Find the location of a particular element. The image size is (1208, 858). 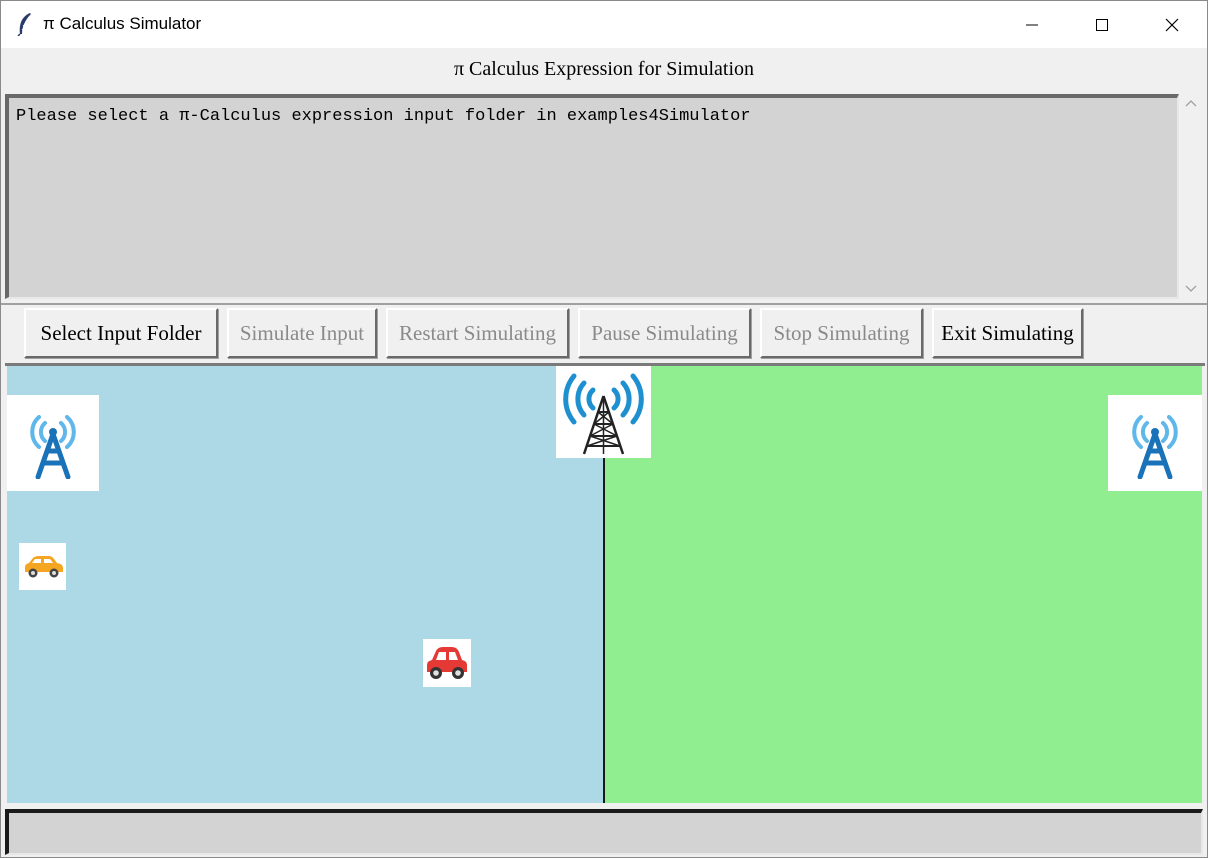

orange-car is located at coordinates (42, 566).